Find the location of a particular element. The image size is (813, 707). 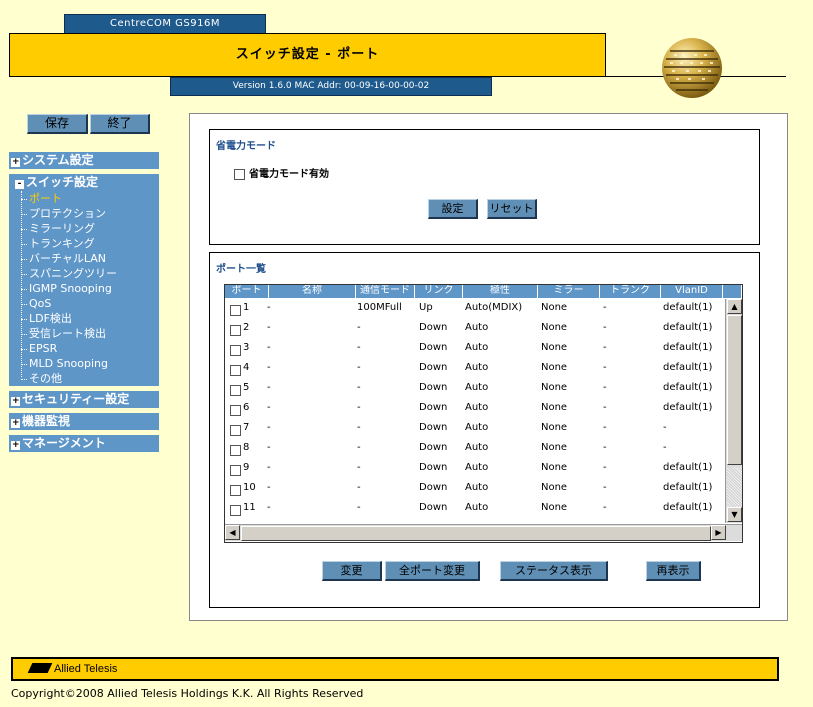

scroll-left-icon: ◀ is located at coordinates (232, 532).